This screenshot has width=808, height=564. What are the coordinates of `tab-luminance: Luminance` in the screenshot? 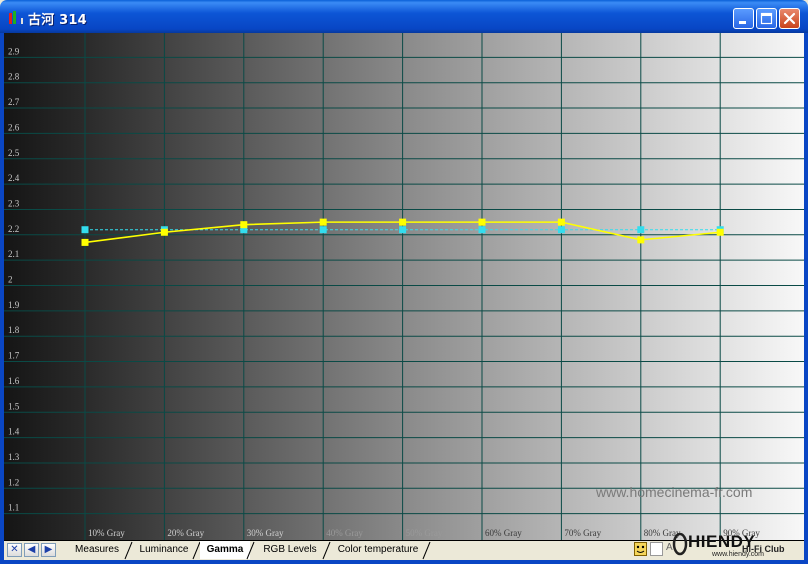 It's located at (164, 550).